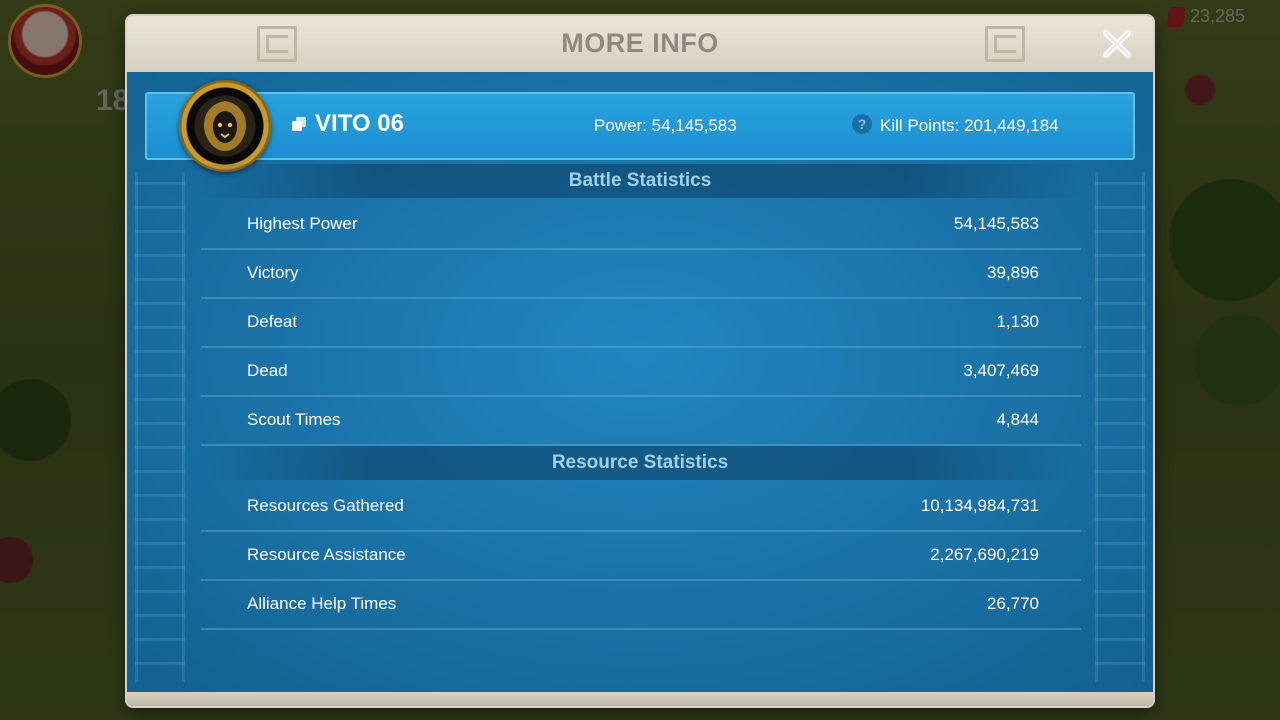 The height and width of the screenshot is (720, 1280). I want to click on stat-row-scout-times: Scout Times 4,844, so click(641, 421).